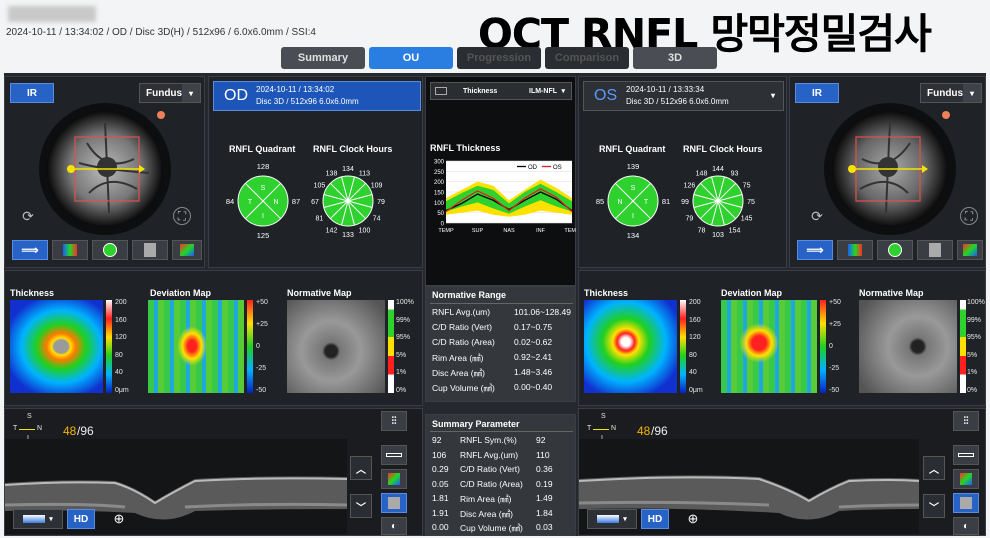 This screenshot has height=538, width=990. Describe the element at coordinates (364, 173) in the screenshot. I see `clock-hour-value: 113` at that location.